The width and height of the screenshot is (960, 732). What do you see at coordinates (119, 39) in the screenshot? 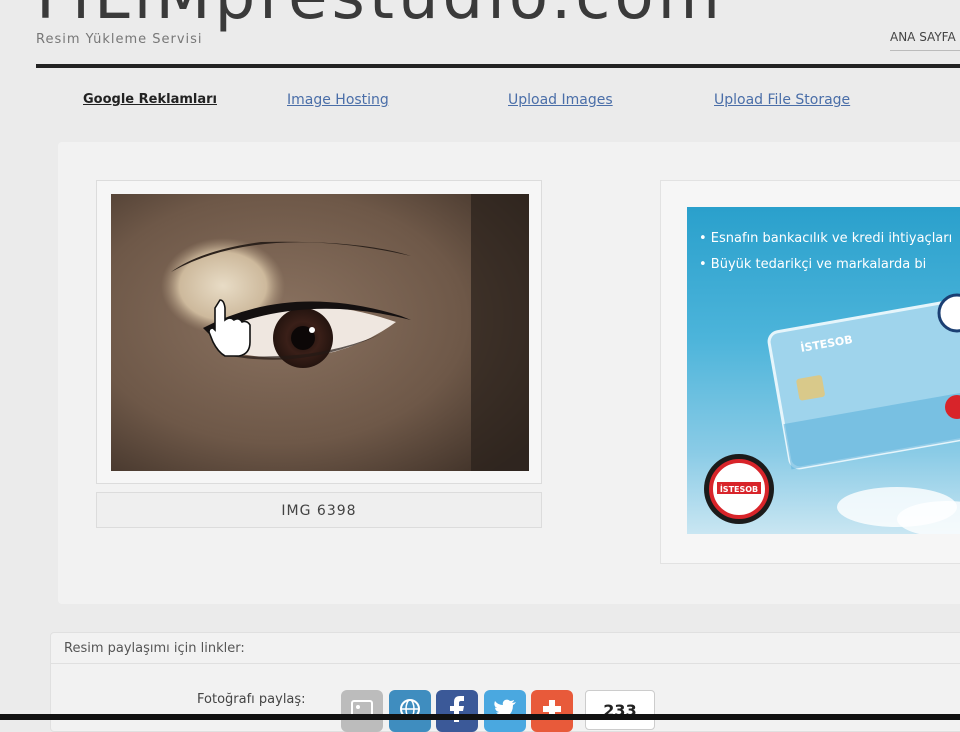
I see `site-tagline: Resim Yükleme Servisi` at bounding box center [119, 39].